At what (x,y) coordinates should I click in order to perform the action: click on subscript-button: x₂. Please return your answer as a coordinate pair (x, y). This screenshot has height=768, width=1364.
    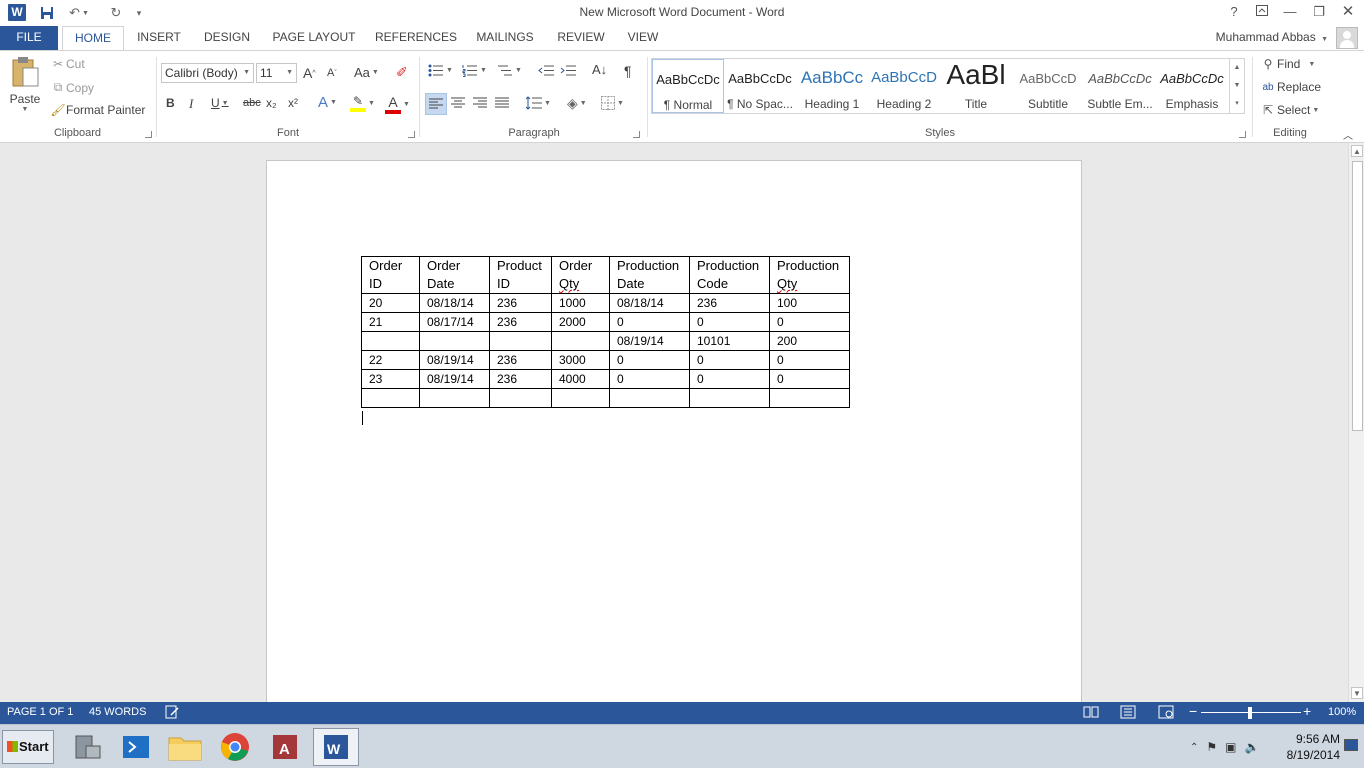
    Looking at the image, I should click on (271, 103).